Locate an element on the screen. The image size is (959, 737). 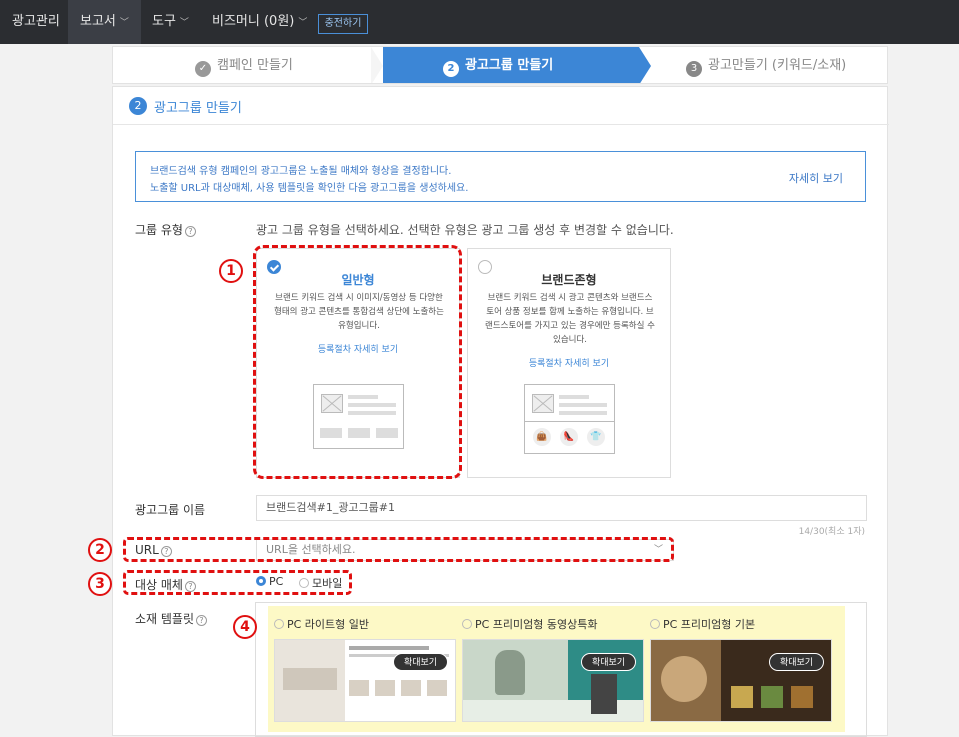
nav-tools: 도구 ﹀ is located at coordinates (170, 22).